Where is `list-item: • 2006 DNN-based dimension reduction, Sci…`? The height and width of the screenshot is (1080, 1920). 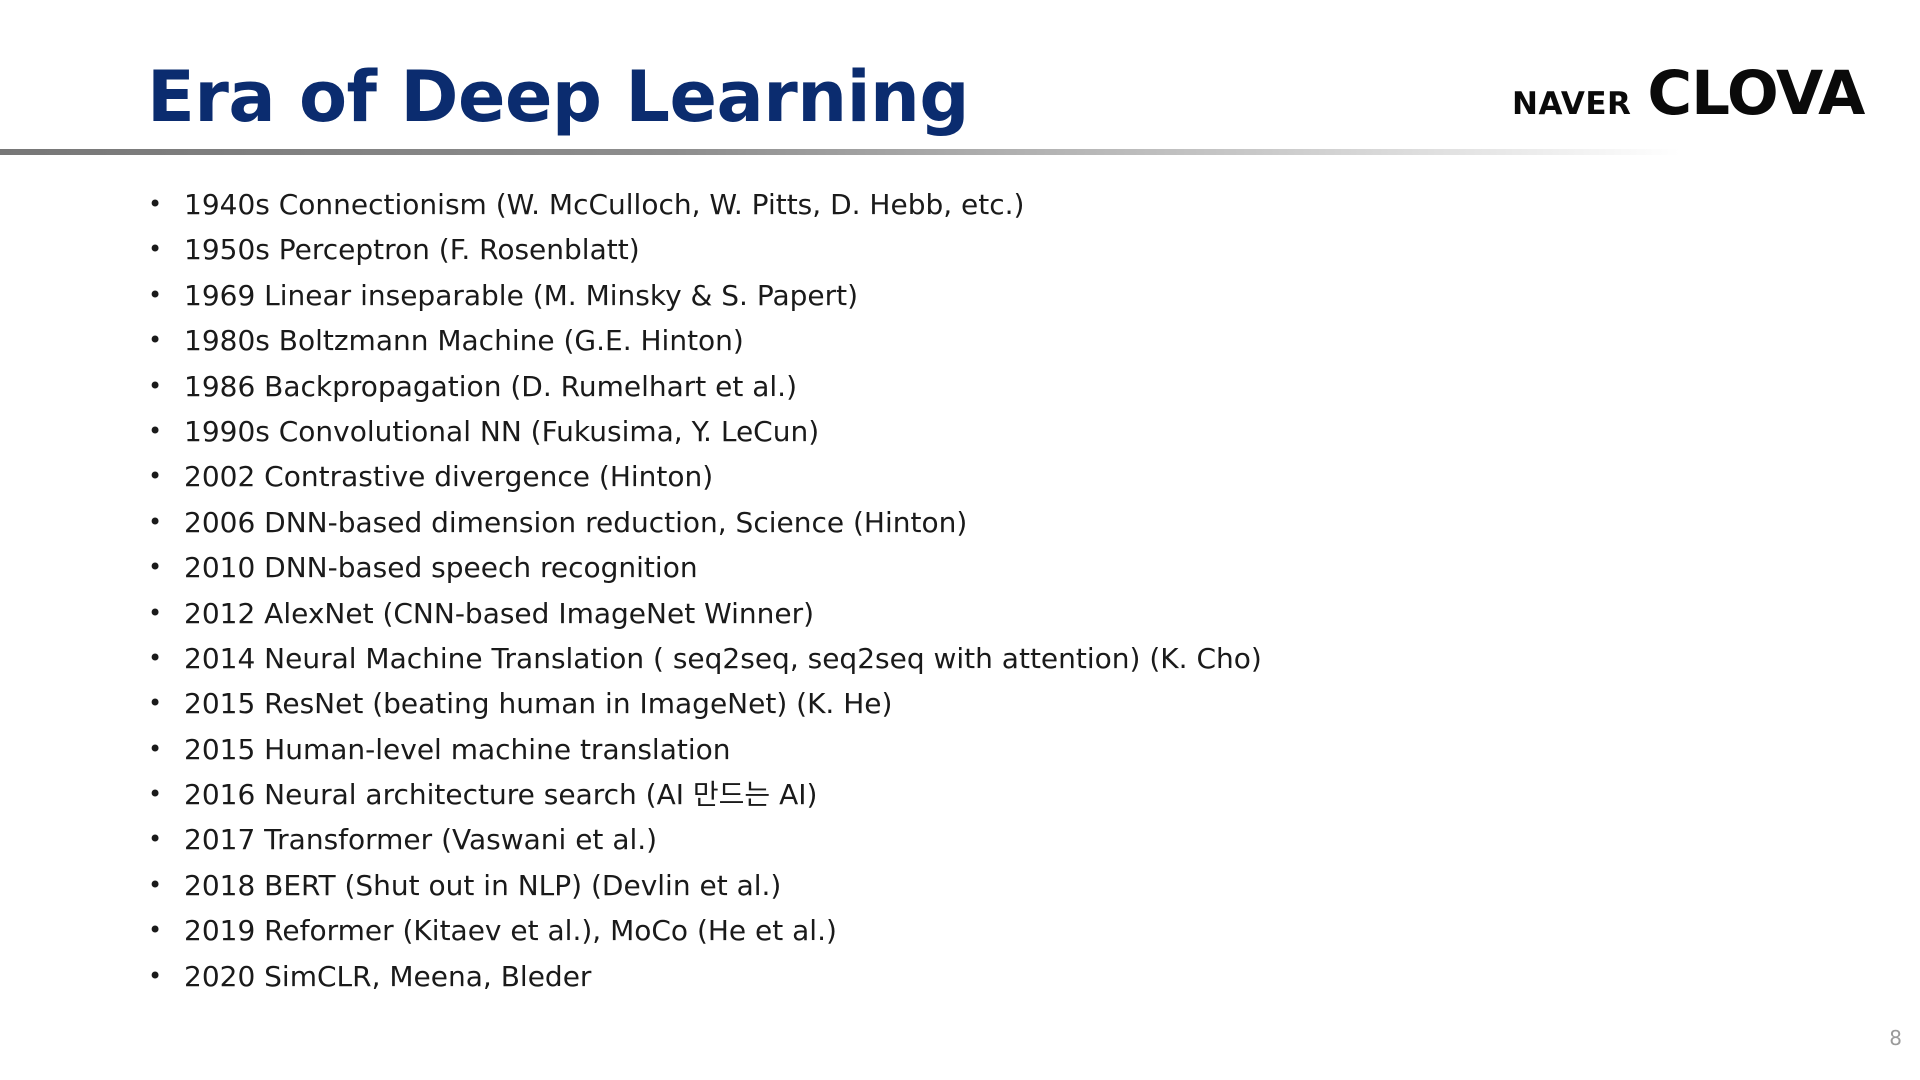
list-item: • 2006 DNN-based dimension reduction, Sci… is located at coordinates (705, 522).